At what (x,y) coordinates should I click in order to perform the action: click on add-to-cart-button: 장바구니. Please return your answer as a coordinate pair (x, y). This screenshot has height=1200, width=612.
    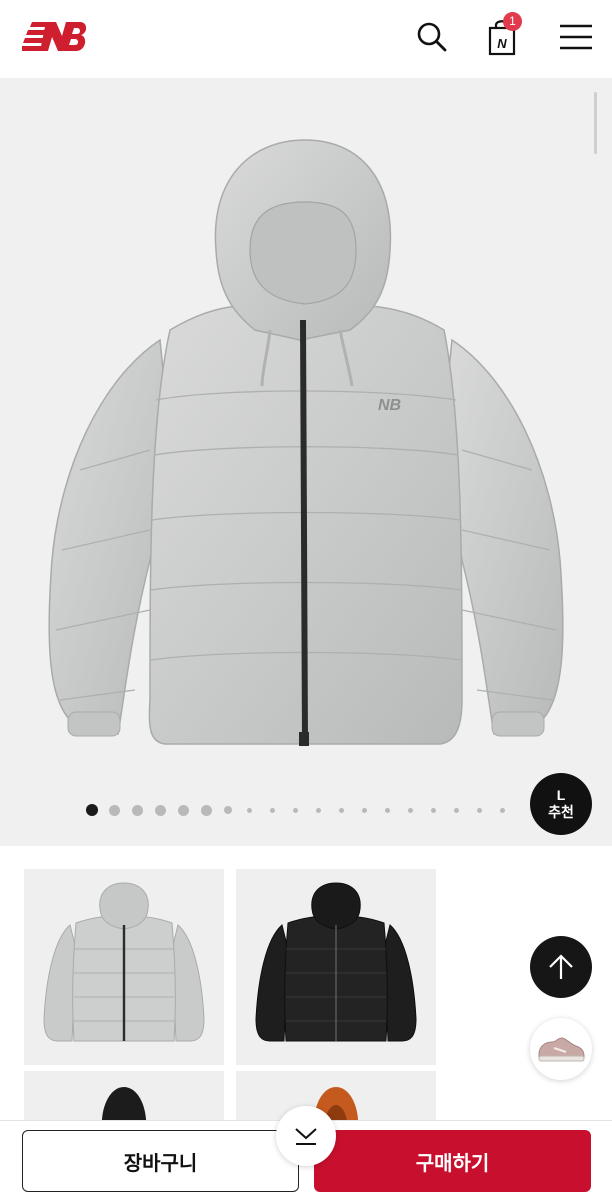
    Looking at the image, I should click on (160, 1161).